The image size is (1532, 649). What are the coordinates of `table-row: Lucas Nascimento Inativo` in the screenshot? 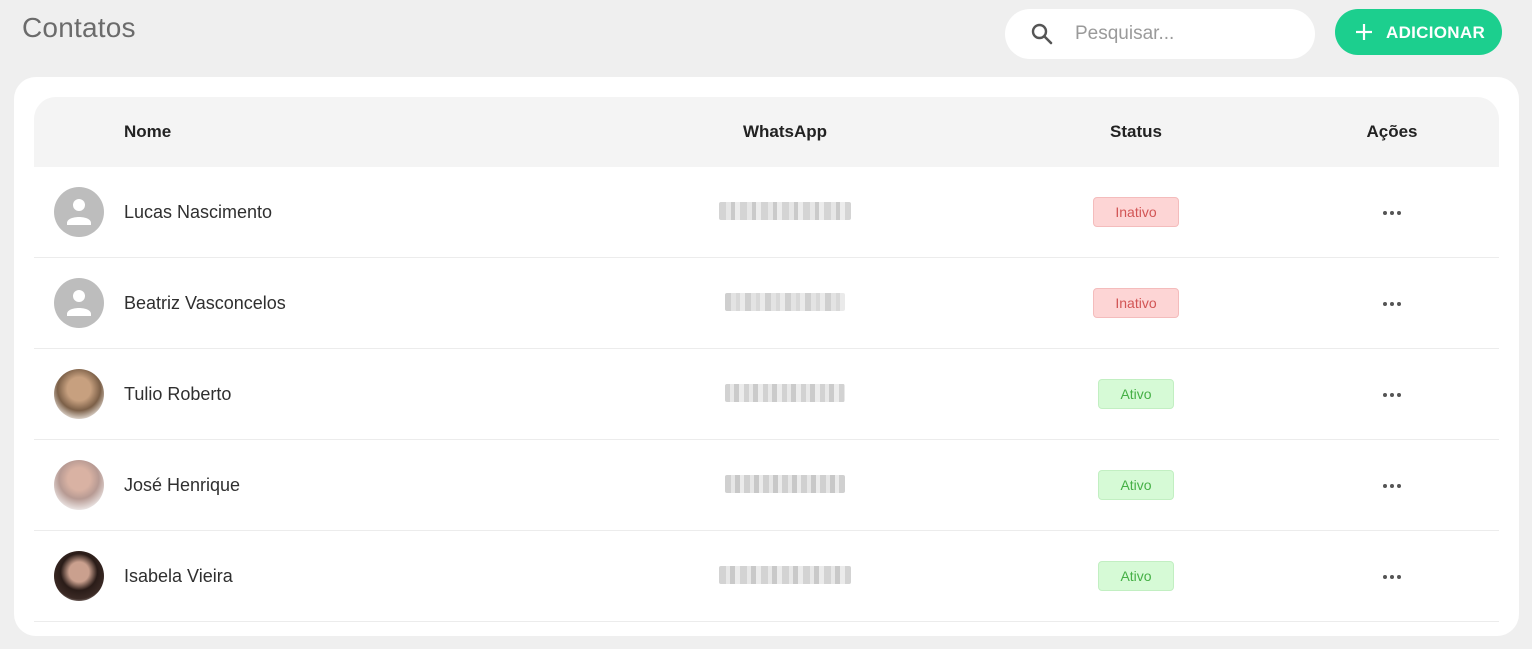 It's located at (766, 212).